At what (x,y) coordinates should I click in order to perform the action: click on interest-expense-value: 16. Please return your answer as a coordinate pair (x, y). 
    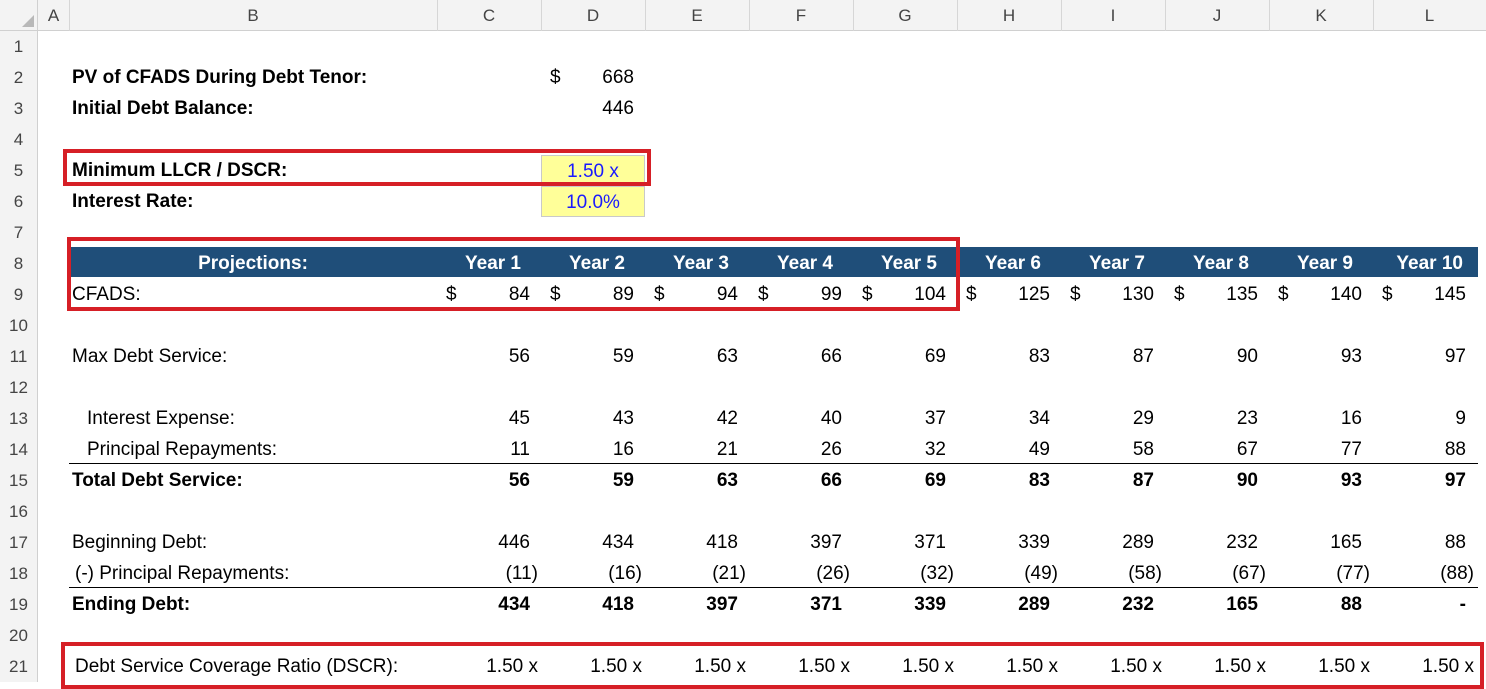
    Looking at the image, I should click on (1315, 418).